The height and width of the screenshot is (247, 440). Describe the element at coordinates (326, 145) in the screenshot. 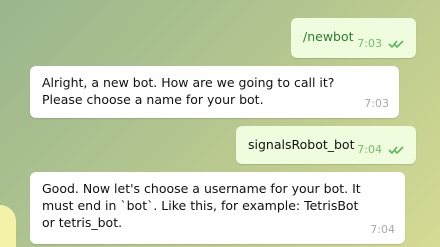

I see `message-outgoing: signalsRobot_bot 7:04` at that location.